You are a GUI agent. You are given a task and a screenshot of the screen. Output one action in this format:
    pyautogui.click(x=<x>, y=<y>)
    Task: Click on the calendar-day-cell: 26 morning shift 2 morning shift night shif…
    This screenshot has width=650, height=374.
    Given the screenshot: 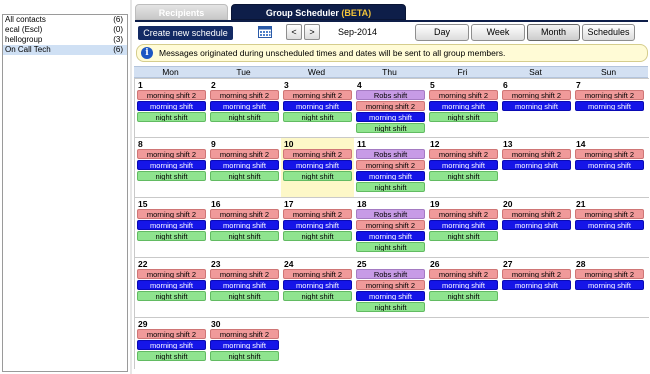 What is the action you would take?
    pyautogui.click(x=463, y=288)
    